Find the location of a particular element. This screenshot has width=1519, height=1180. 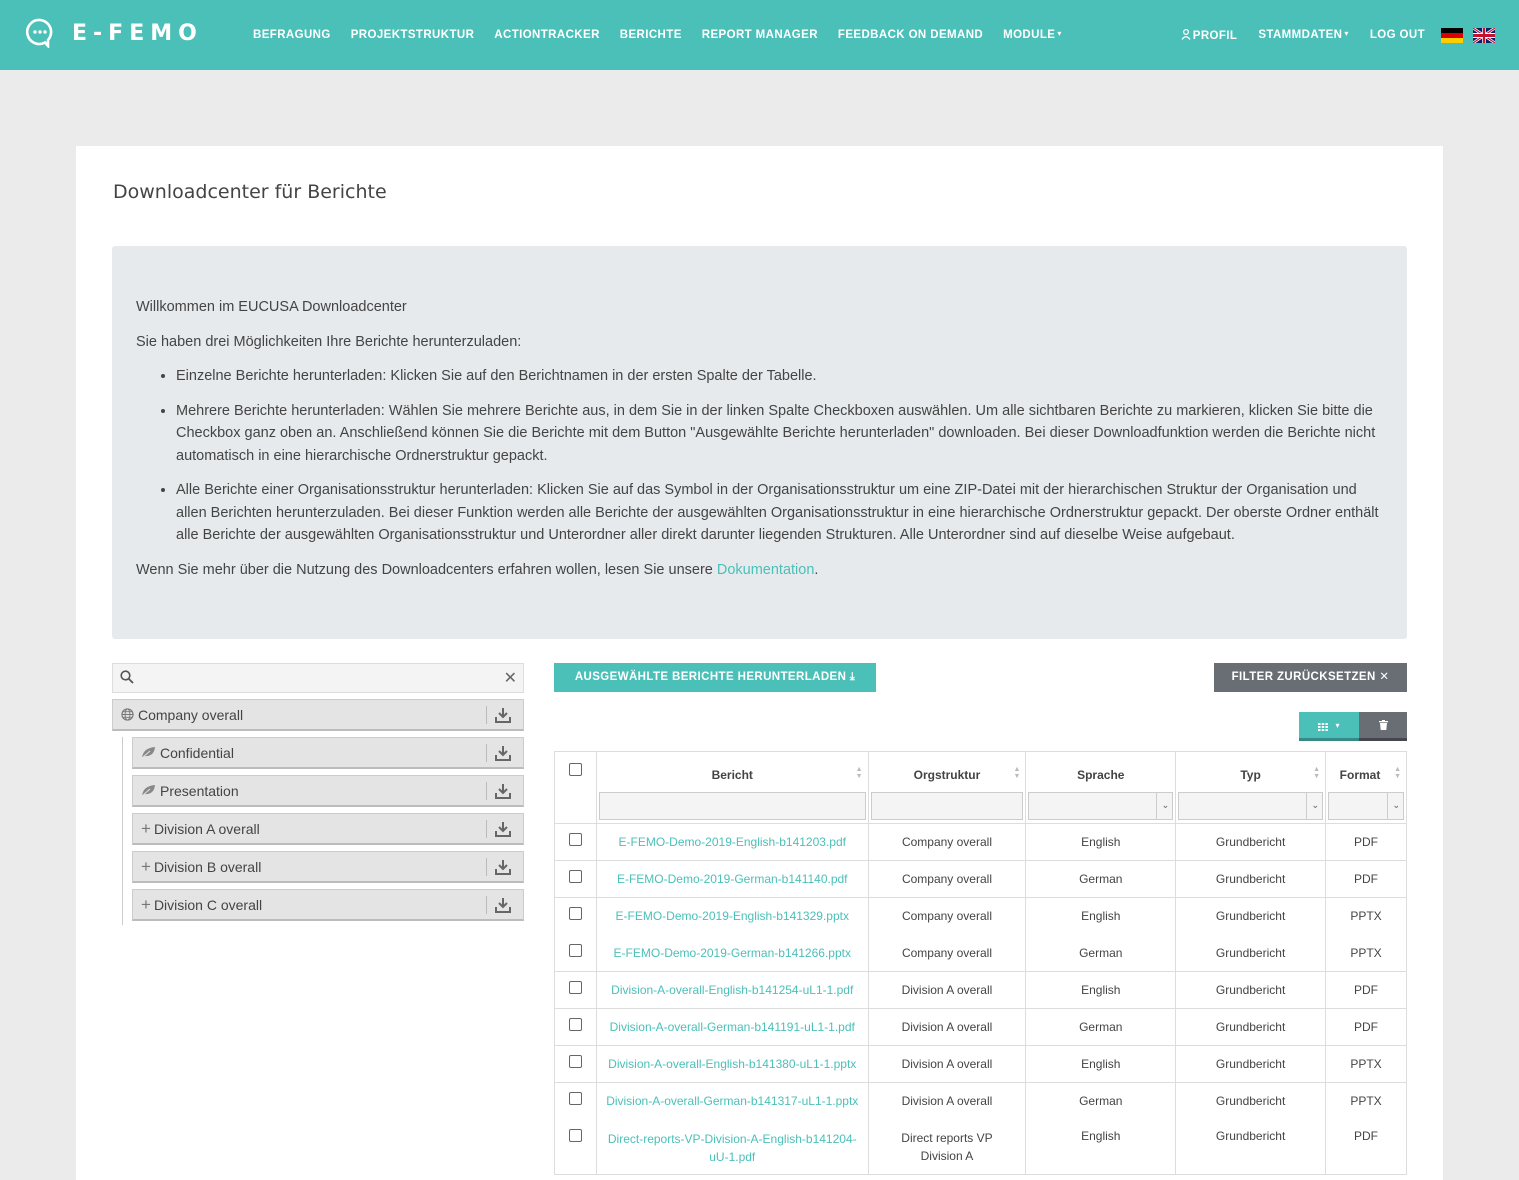

nav-berichte: BERICHTE is located at coordinates (651, 35).